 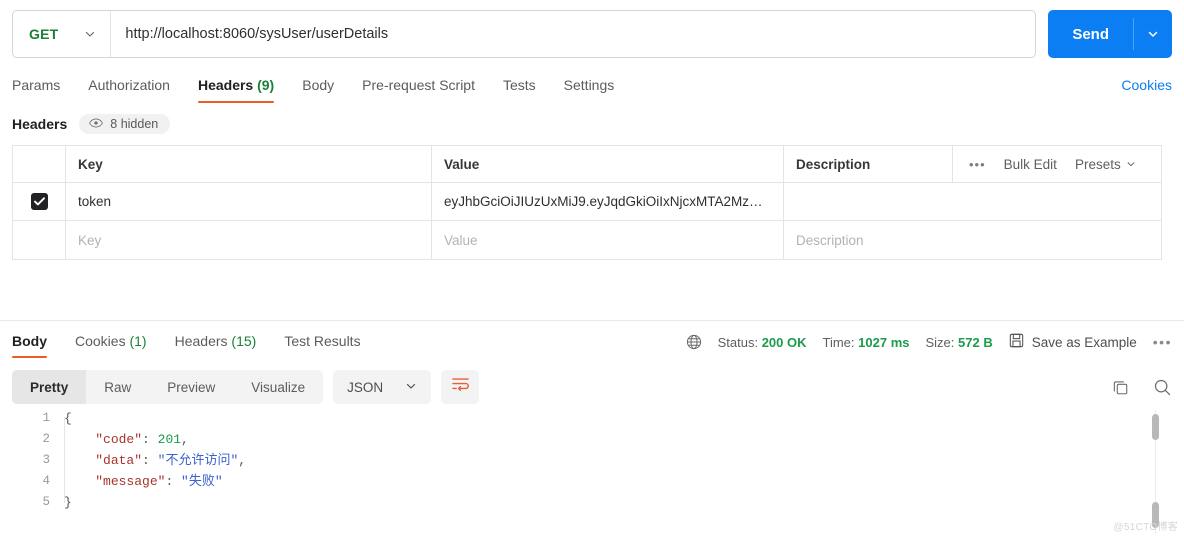 I want to click on tab-settings-label: Settings, so click(x=589, y=85).